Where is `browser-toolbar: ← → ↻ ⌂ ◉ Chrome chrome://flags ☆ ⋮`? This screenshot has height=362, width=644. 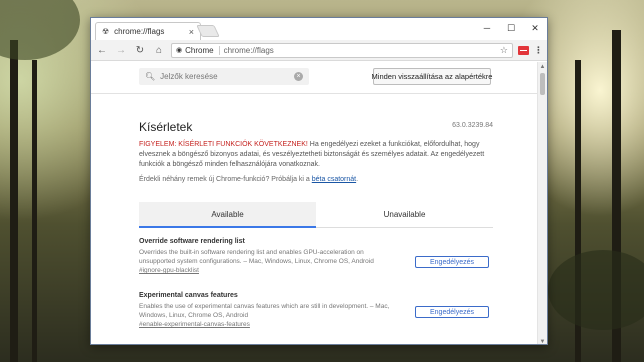
browser-toolbar: ← → ↻ ⌂ ◉ Chrome chrome://flags ☆ ⋮ is located at coordinates (319, 50).